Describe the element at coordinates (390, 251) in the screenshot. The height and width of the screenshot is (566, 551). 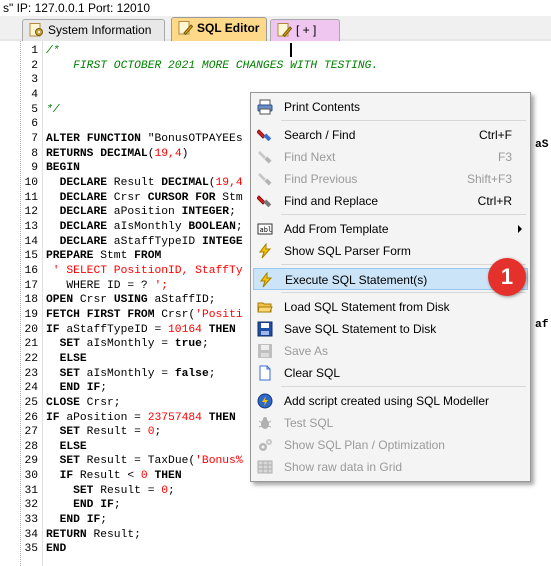
I see `menu-item-show-sql-parser-form: Show SQL Parser Form` at that location.